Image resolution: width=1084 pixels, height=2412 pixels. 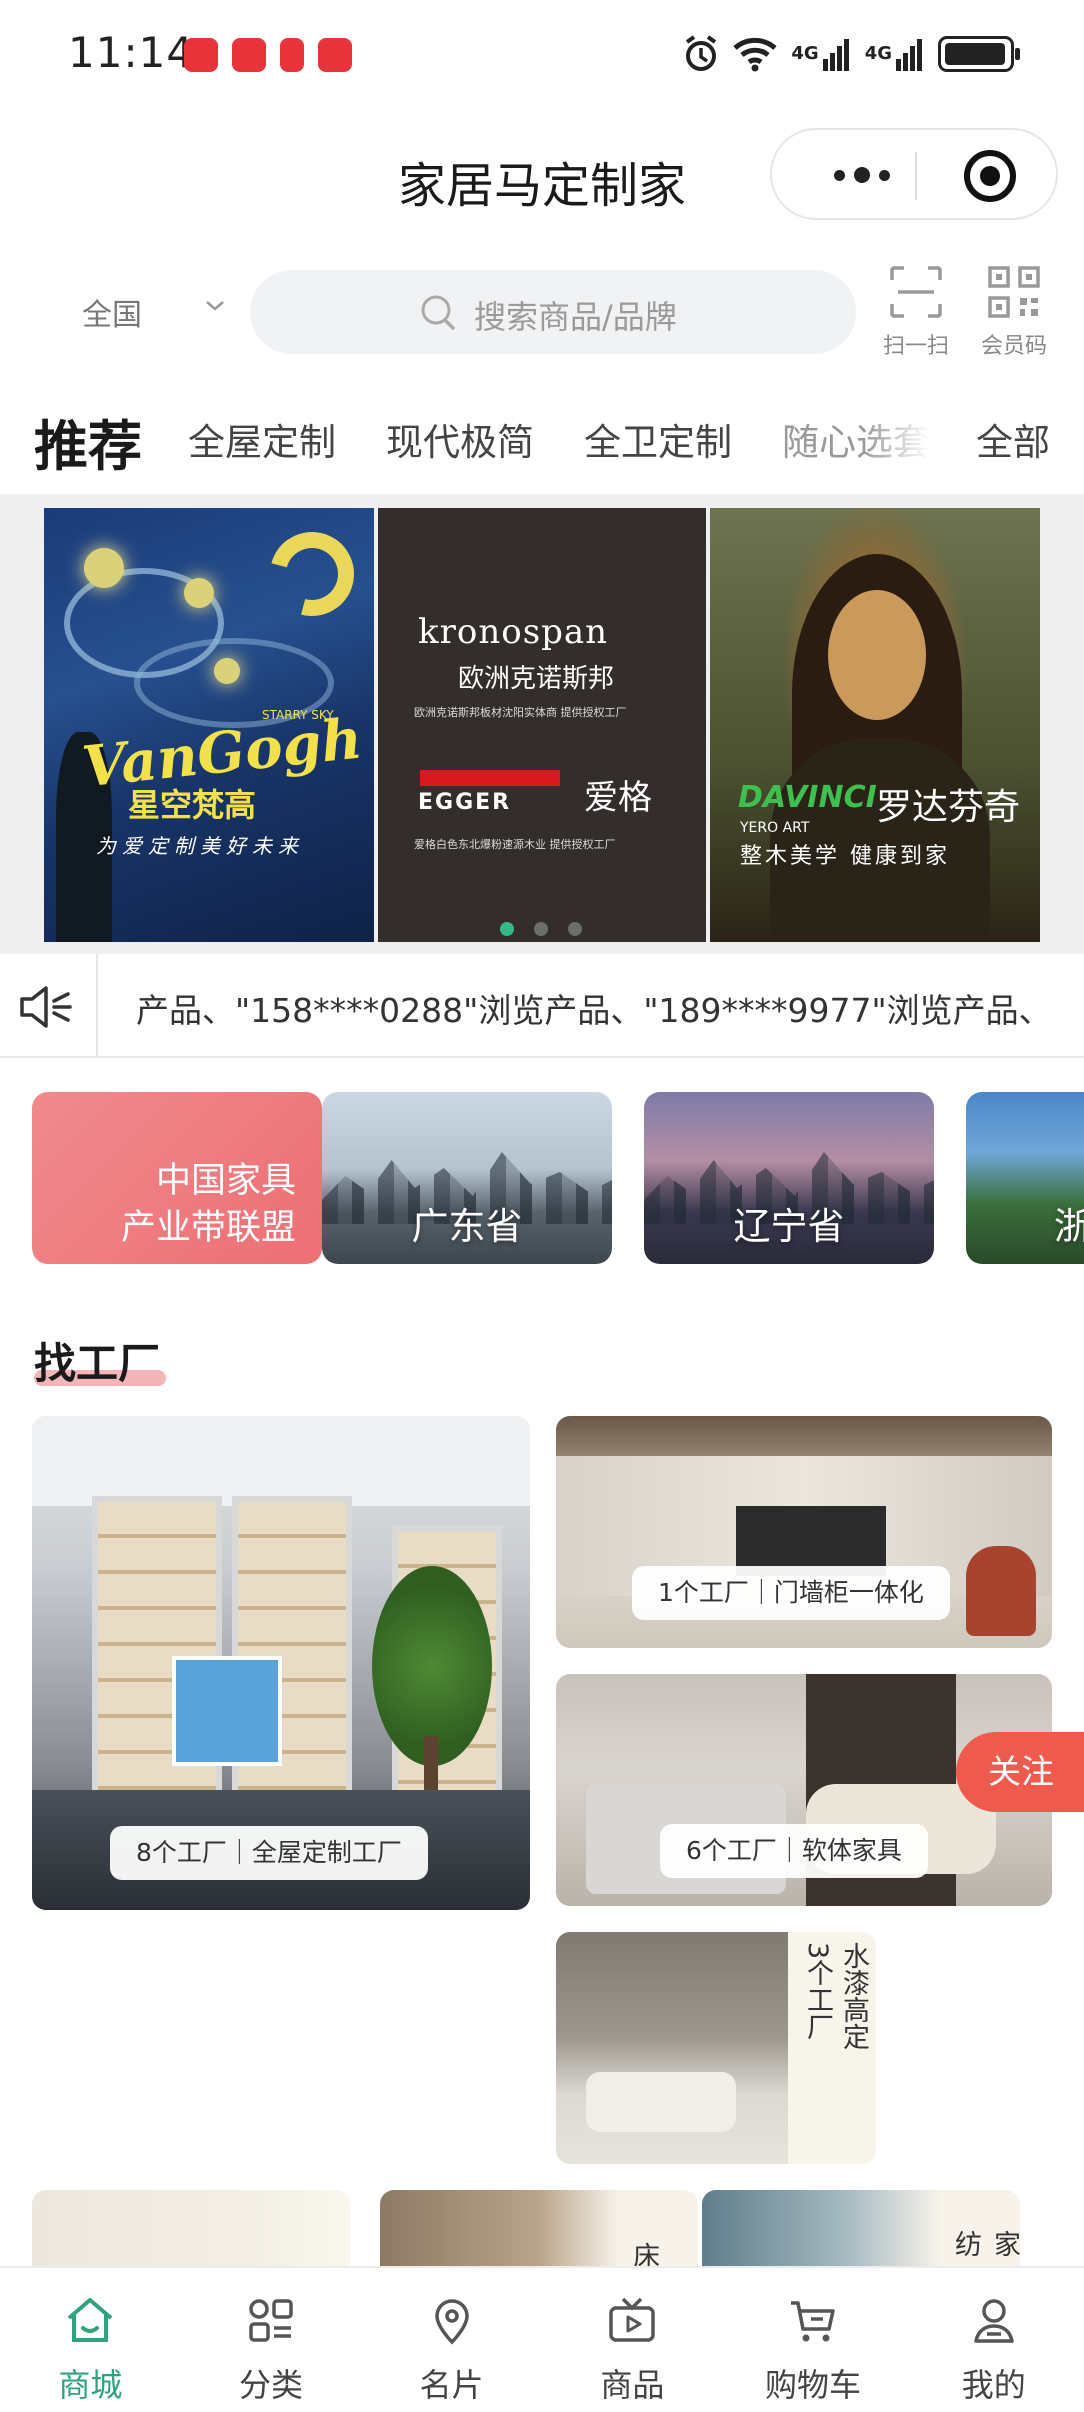 What do you see at coordinates (618, 798) in the screenshot?
I see `egger-cn: 爱格` at bounding box center [618, 798].